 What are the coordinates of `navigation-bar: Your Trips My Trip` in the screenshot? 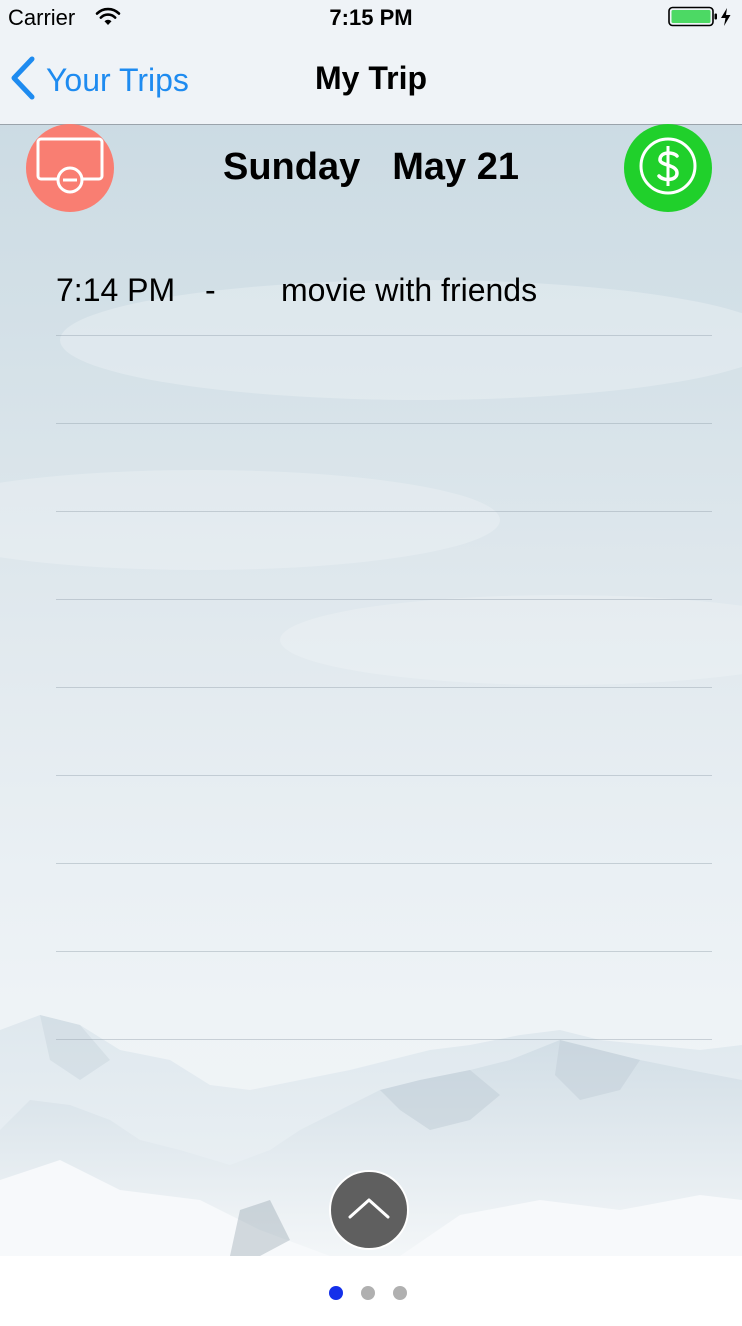 It's located at (371, 82).